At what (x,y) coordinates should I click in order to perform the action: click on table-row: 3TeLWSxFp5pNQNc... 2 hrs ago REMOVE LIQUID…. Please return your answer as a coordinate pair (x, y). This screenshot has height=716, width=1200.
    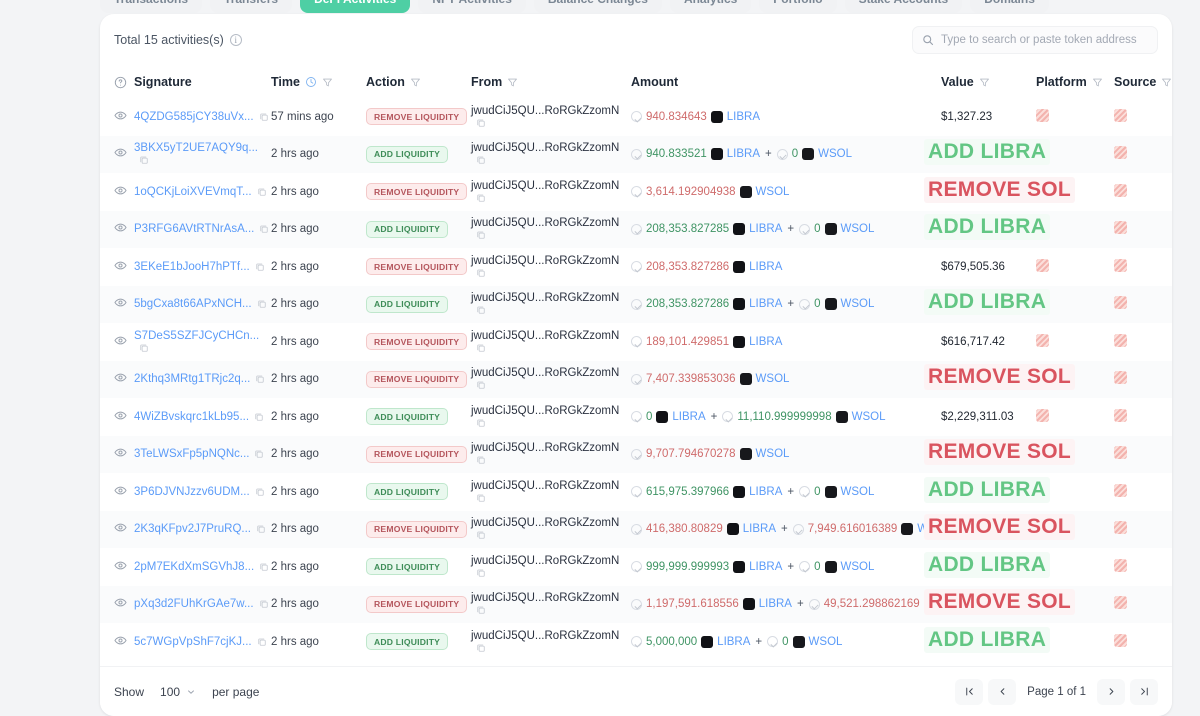
    Looking at the image, I should click on (636, 454).